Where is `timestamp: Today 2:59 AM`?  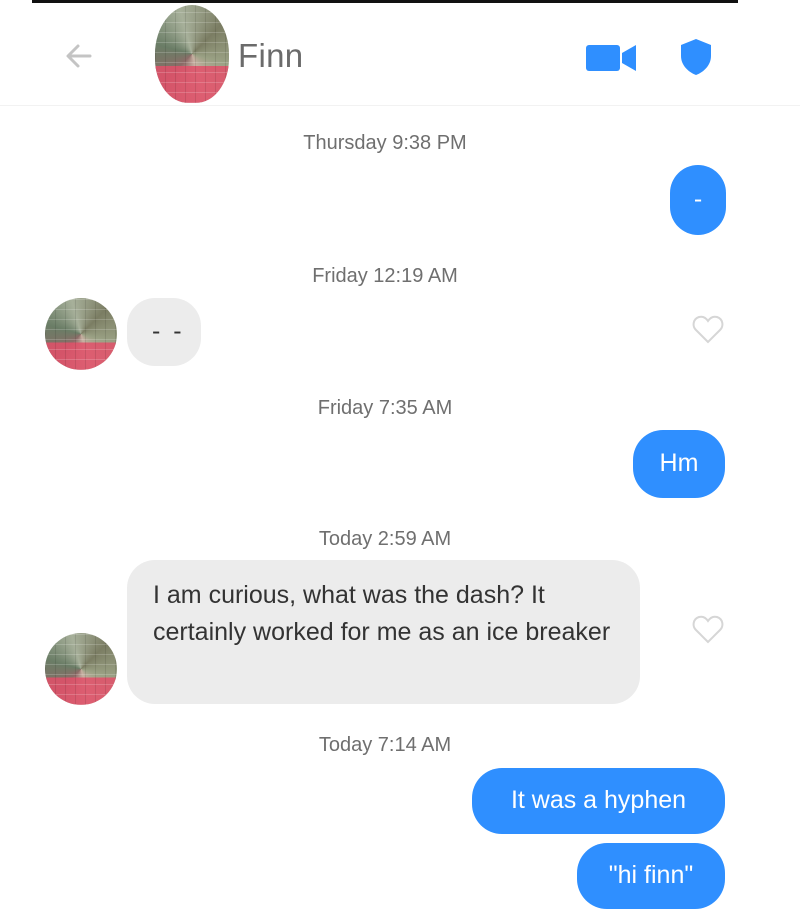
timestamp: Today 2:59 AM is located at coordinates (385, 539).